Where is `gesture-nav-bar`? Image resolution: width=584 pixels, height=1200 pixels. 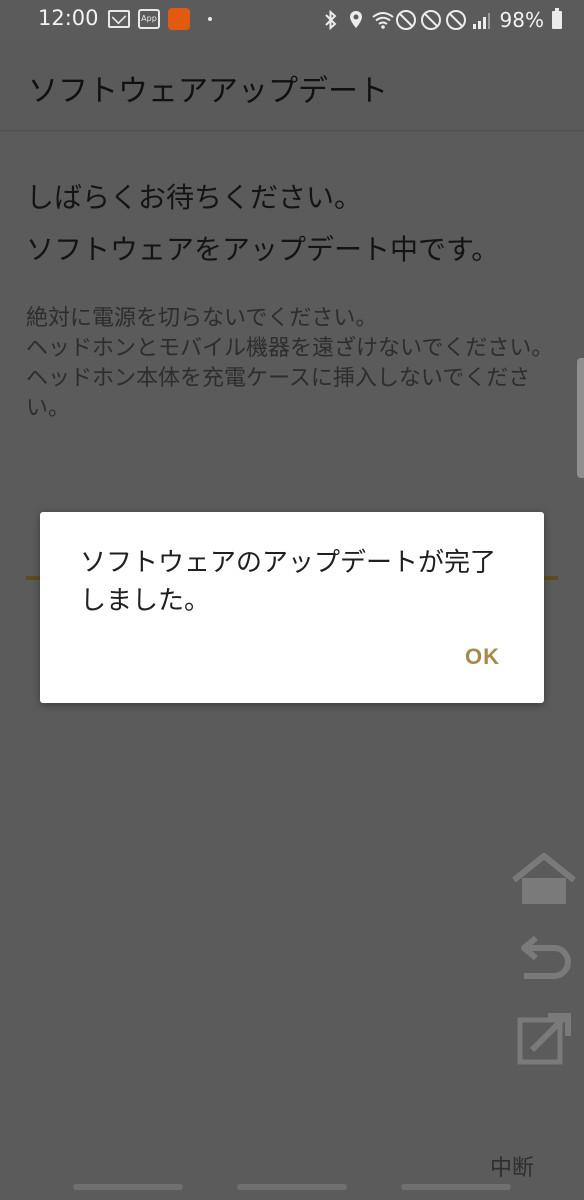 gesture-nav-bar is located at coordinates (292, 1188).